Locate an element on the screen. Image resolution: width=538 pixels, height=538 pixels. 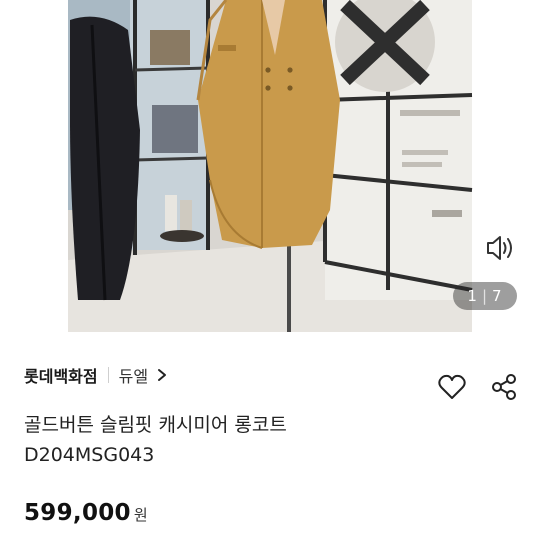
product-model-code: D204MSG043 is located at coordinates (89, 455).